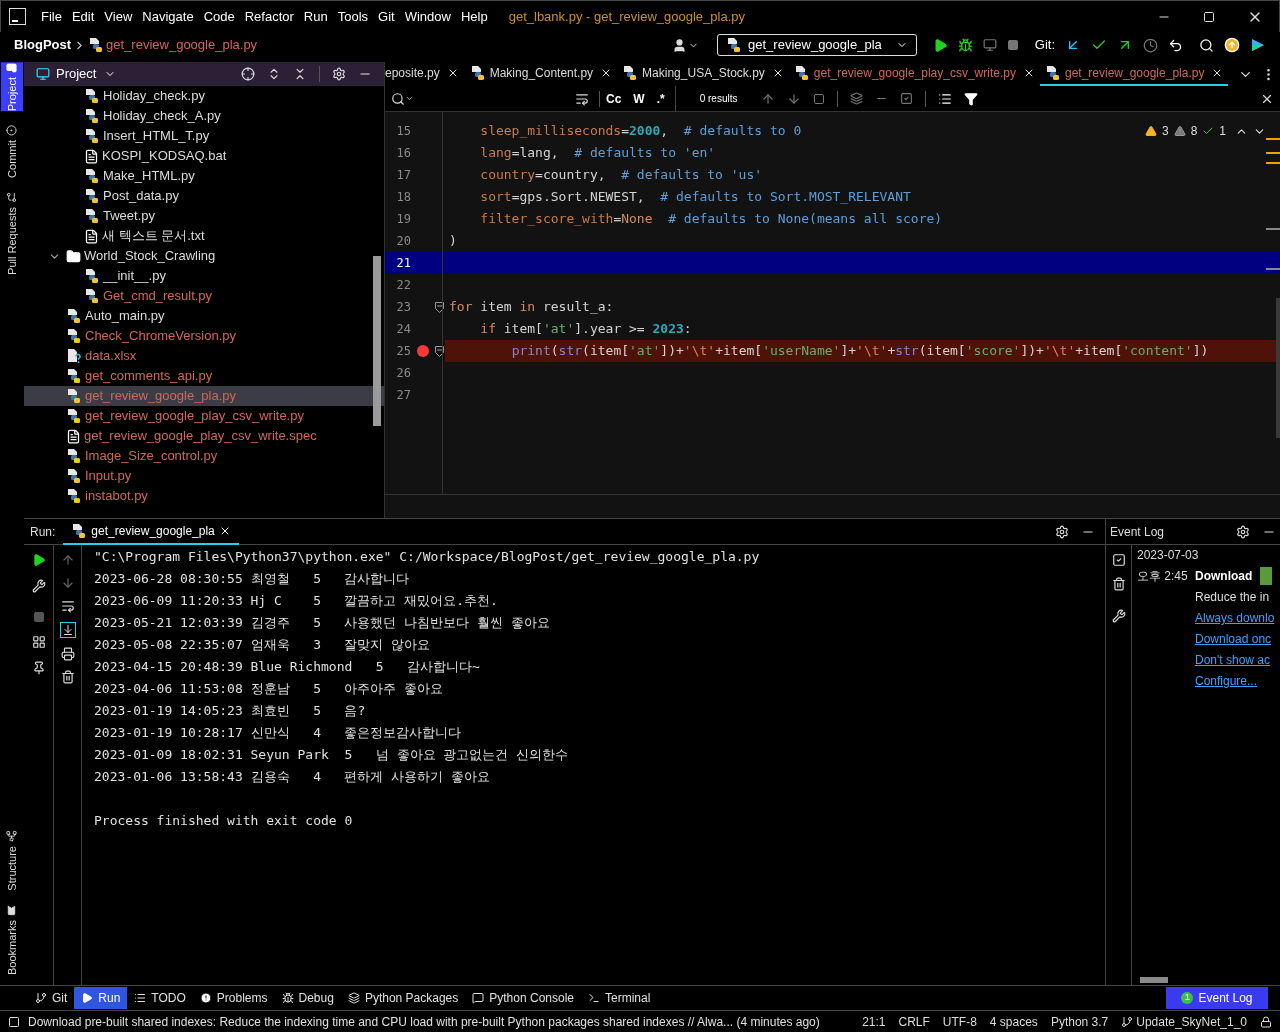 This screenshot has width=1280, height=1032. Describe the element at coordinates (204, 436) in the screenshot. I see `tree-item: get_review_google_play_csv_write.spec` at that location.